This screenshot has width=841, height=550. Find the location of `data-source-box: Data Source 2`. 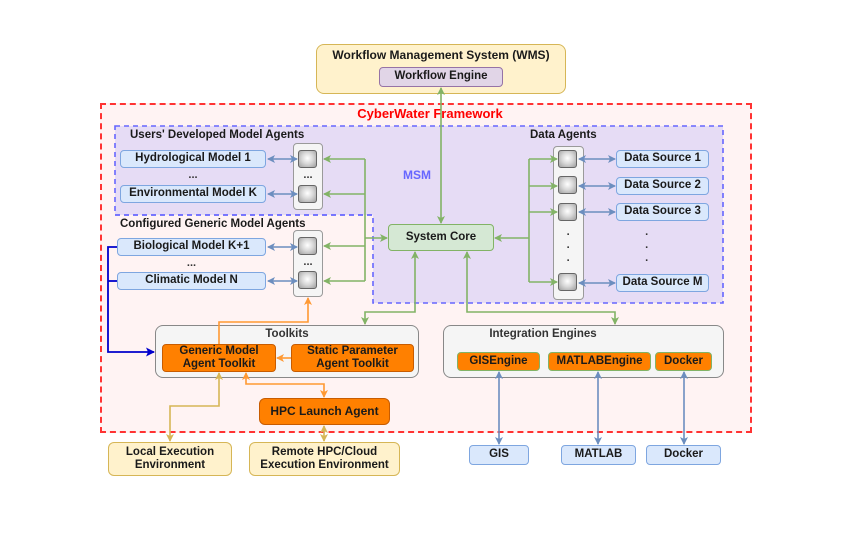

data-source-box: Data Source 2 is located at coordinates (662, 186).